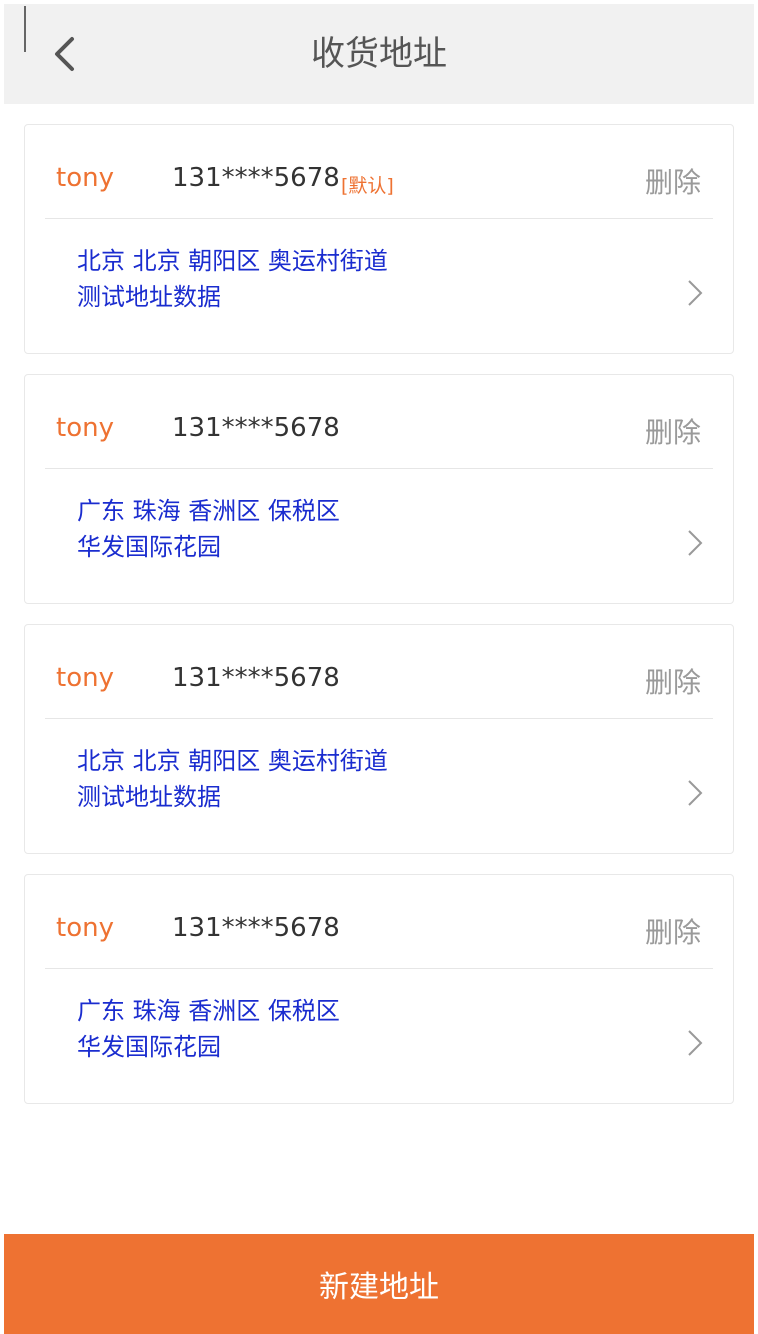 Image resolution: width=758 pixels, height=1334 pixels. What do you see at coordinates (379, 1284) in the screenshot?
I see `new-address-button: 新建地址` at bounding box center [379, 1284].